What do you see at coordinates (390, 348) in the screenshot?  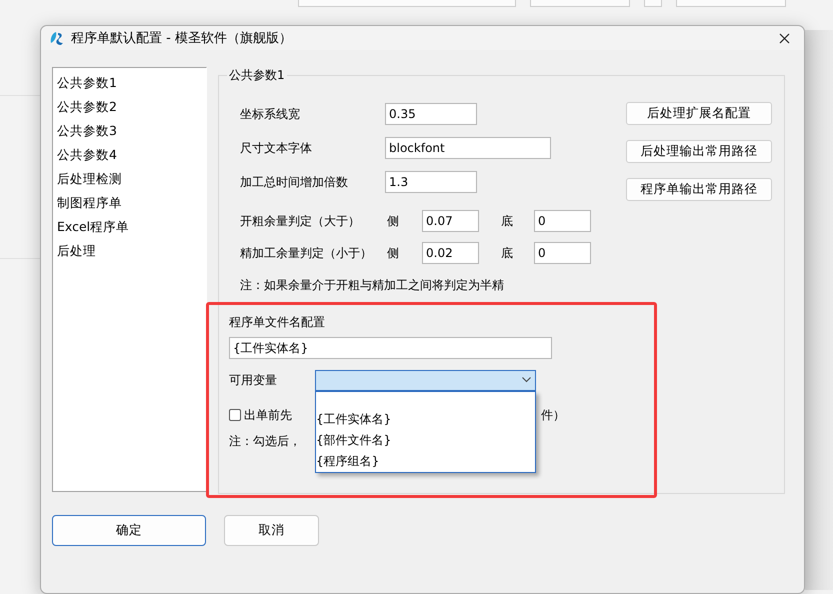 I see `input-field: {工件实体名}` at bounding box center [390, 348].